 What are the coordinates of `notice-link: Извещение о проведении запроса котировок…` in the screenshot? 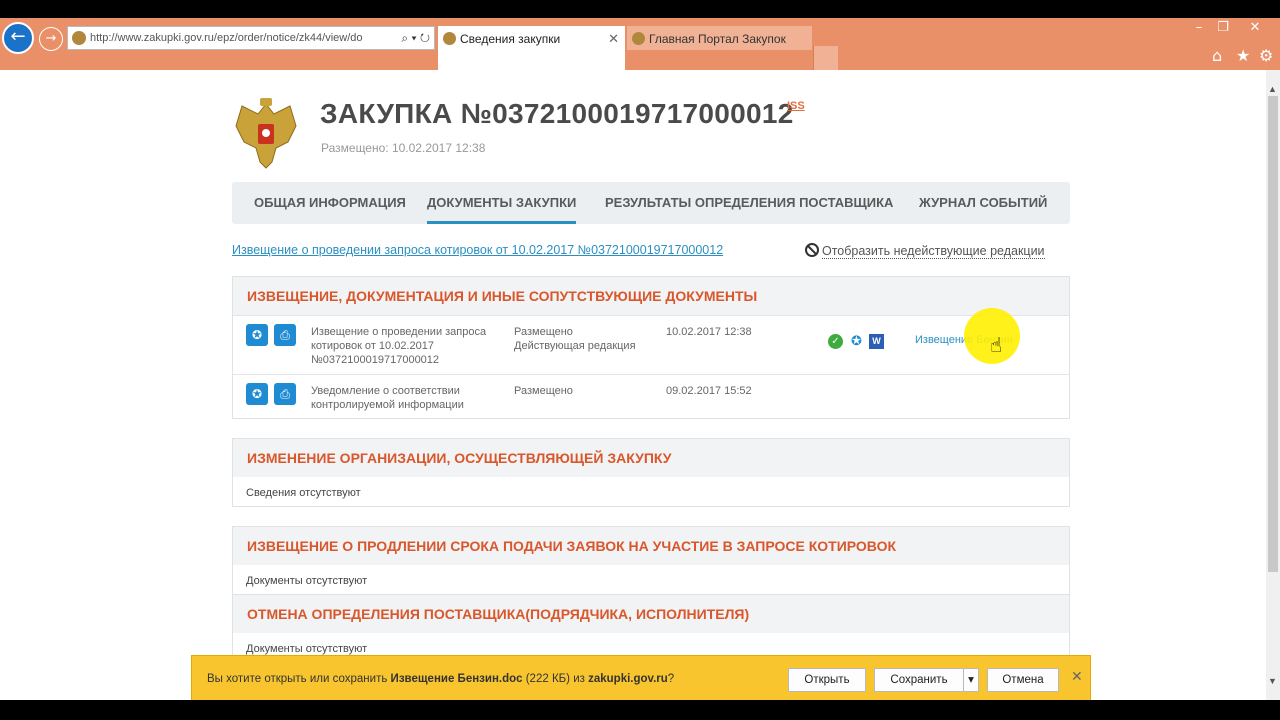 It's located at (477, 250).